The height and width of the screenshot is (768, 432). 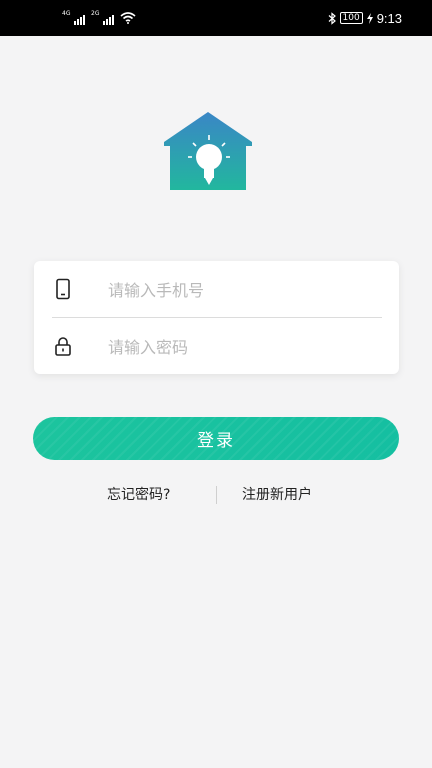 What do you see at coordinates (216, 18) in the screenshot?
I see `status-bar: 4G 2G 100 9:13` at bounding box center [216, 18].